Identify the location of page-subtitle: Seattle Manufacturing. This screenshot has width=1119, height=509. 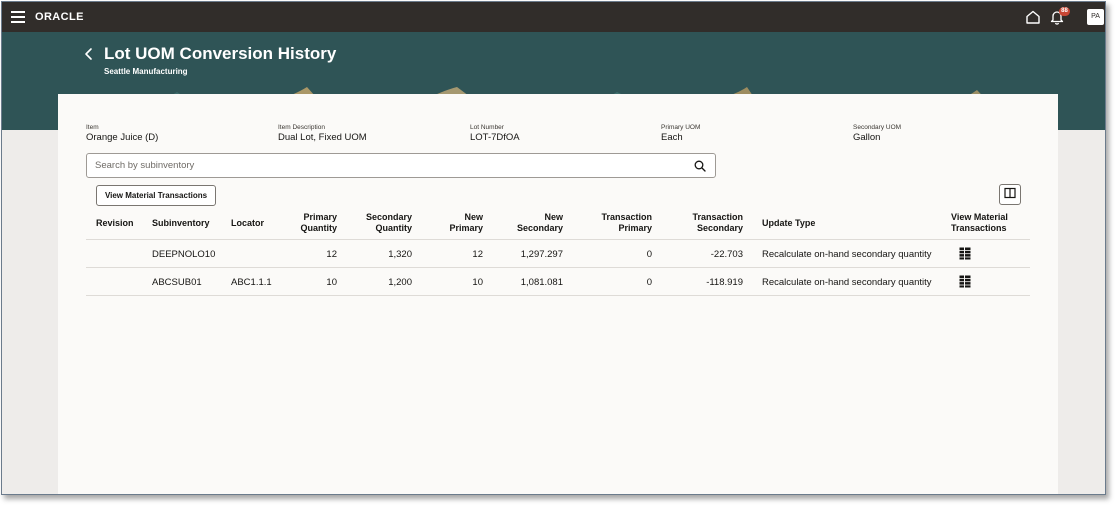
(146, 71).